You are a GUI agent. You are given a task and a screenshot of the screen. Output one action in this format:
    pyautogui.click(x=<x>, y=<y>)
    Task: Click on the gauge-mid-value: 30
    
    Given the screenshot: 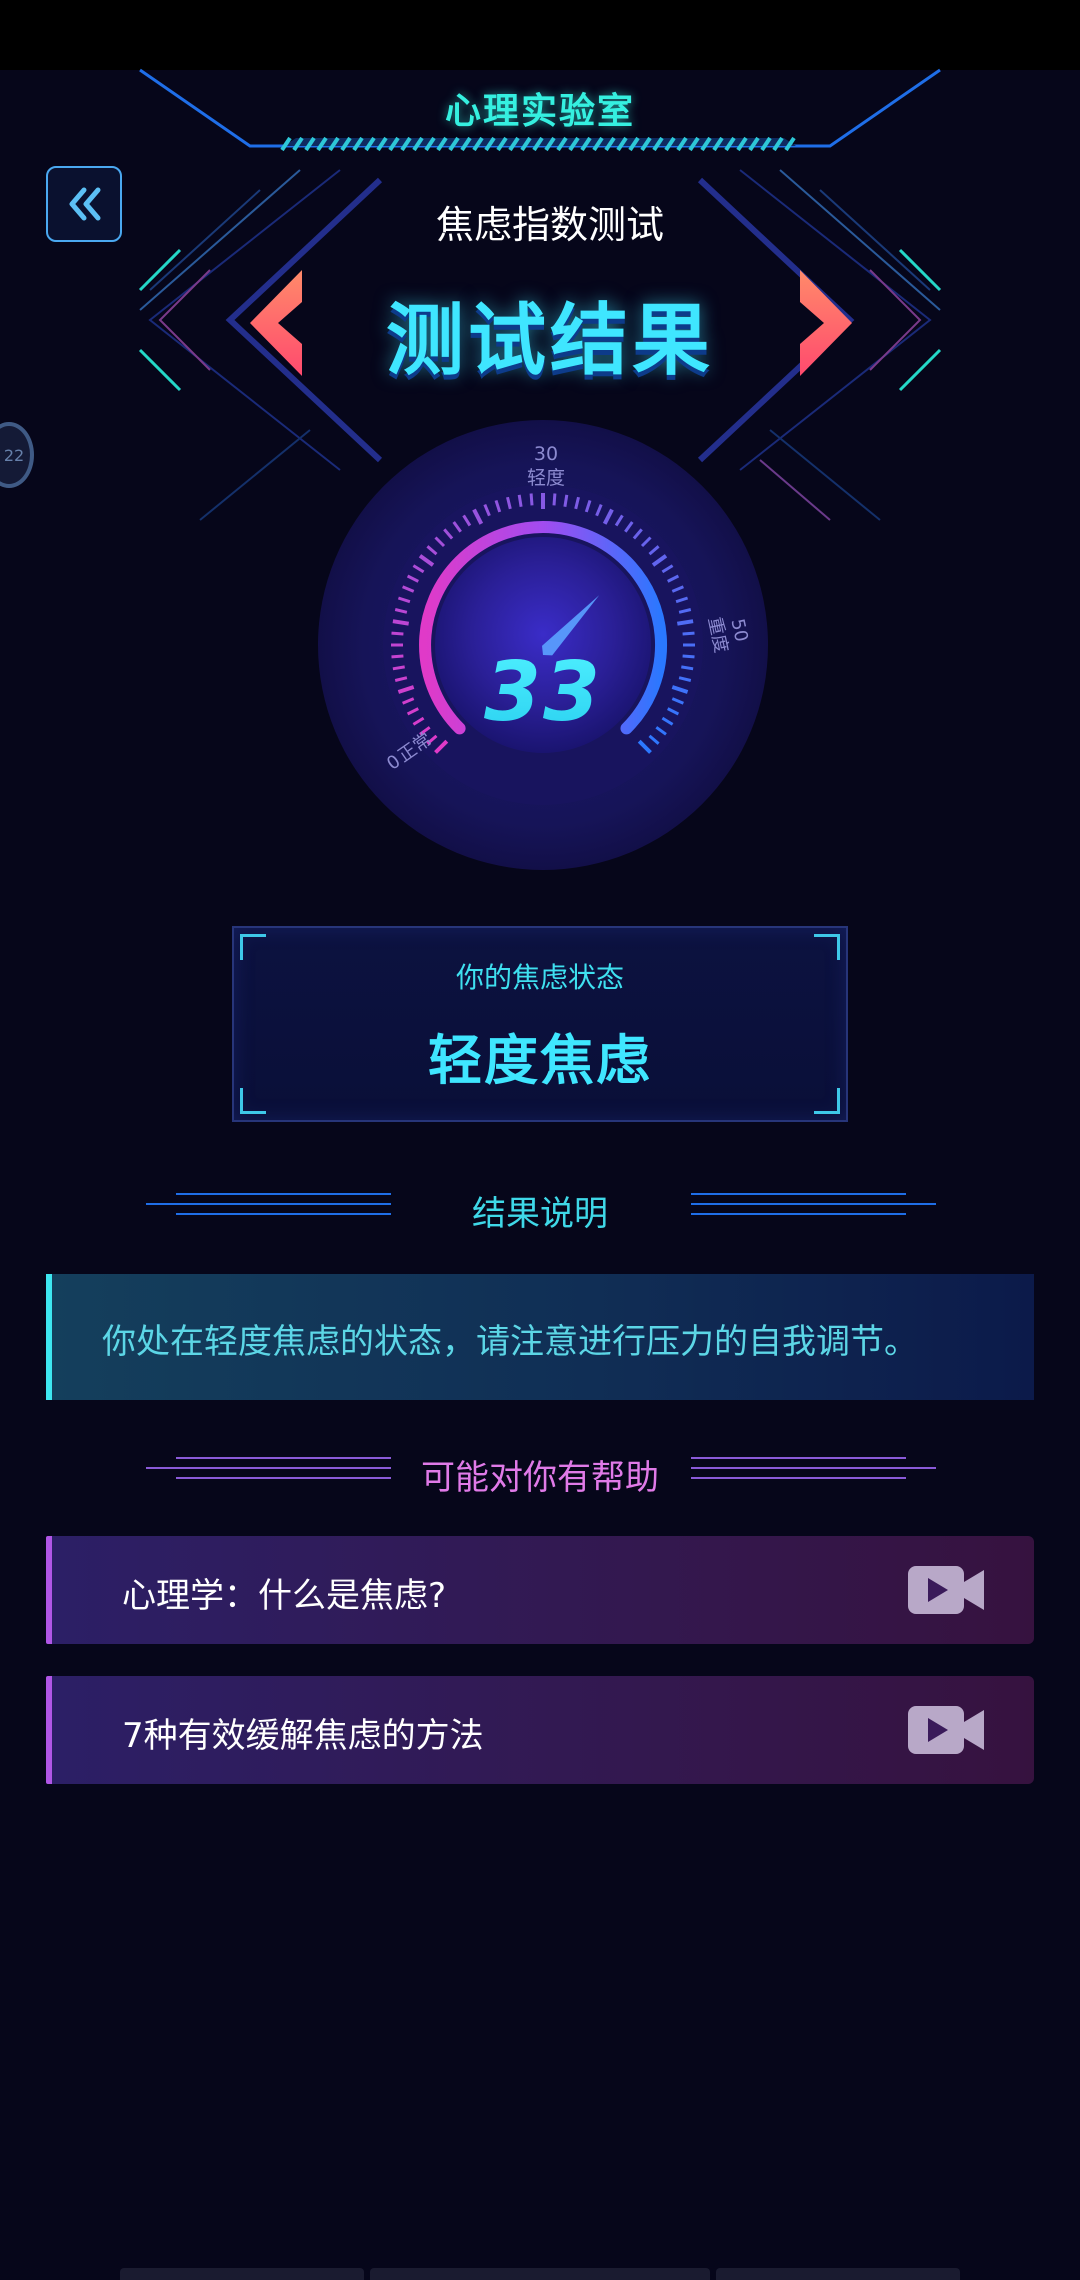 What is the action you would take?
    pyautogui.click(x=546, y=454)
    